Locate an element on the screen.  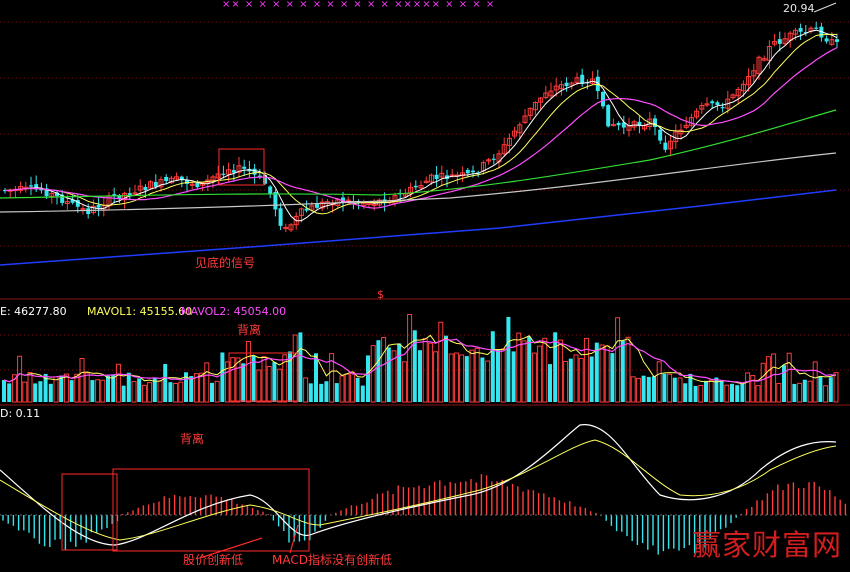
volume-divergence-label: 背离 is located at coordinates (249, 330).